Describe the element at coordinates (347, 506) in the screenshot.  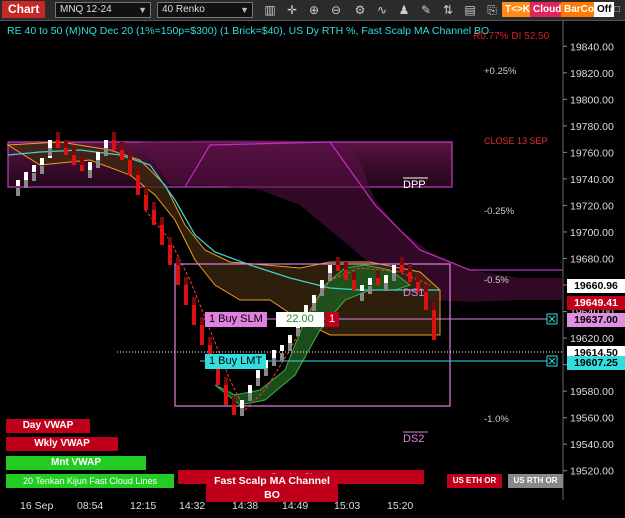
I see `time-tick-label: 15:03` at that location.